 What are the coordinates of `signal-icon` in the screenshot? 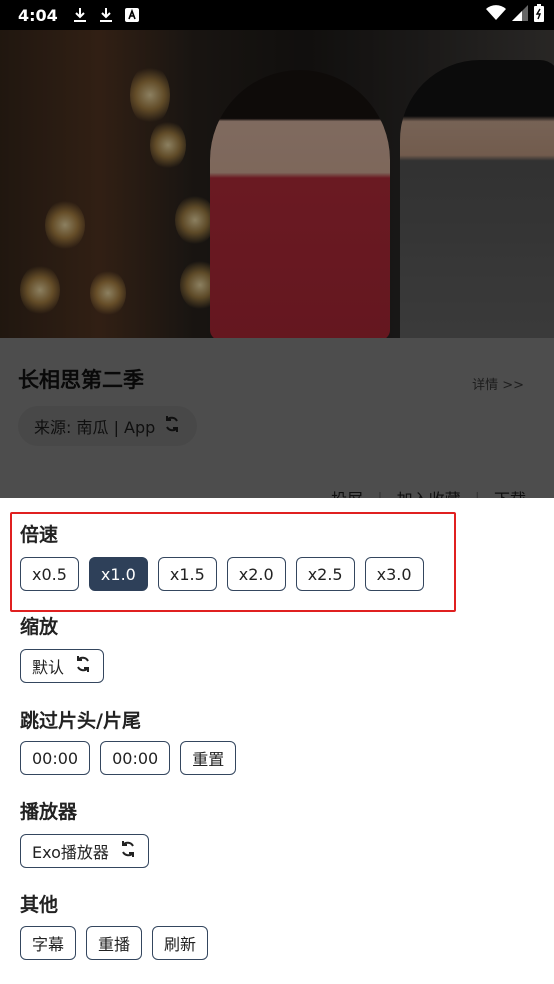 It's located at (520, 15).